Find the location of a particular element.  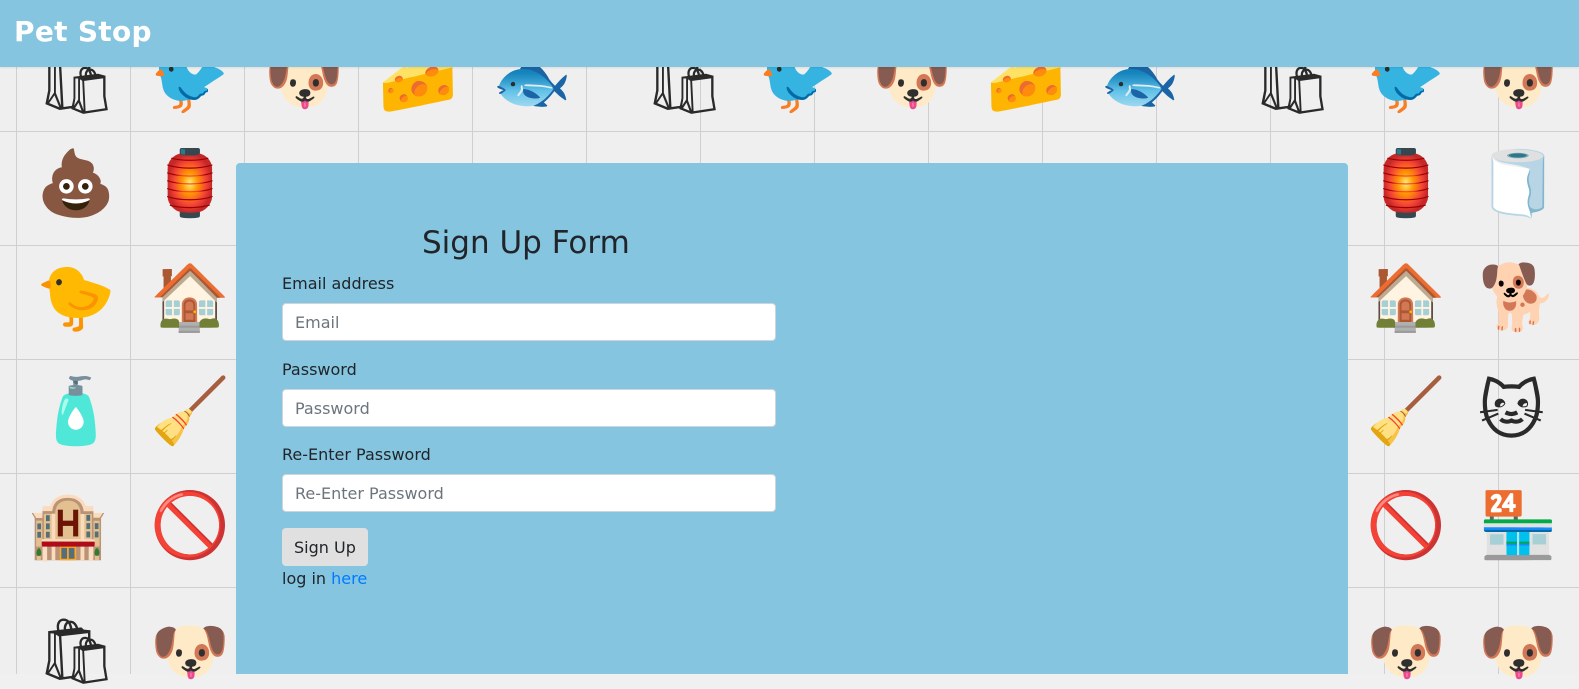

top-navbar: Pet Stop is located at coordinates (789, 33).